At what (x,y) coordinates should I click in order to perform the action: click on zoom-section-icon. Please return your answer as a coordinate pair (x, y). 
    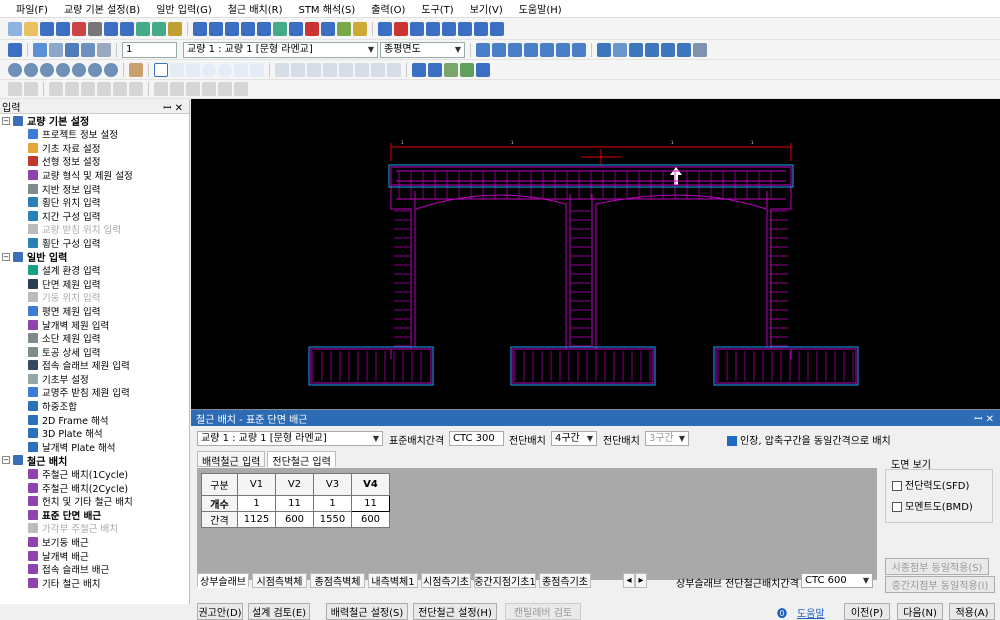
    Looking at the image, I should click on (604, 49).